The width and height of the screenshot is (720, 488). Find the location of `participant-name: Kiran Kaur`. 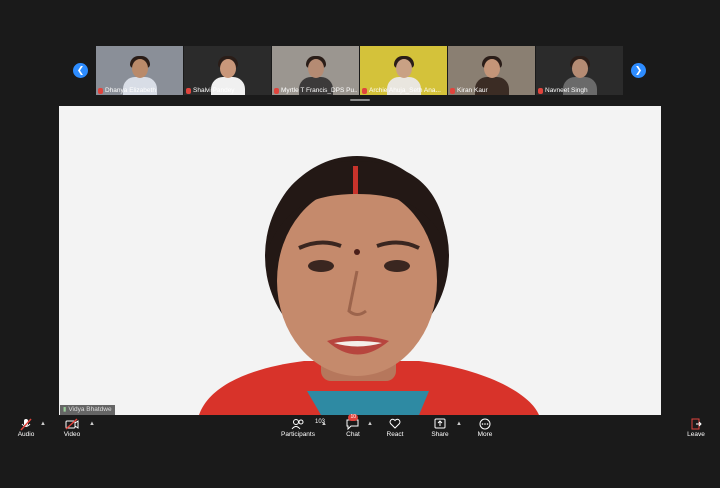

participant-name: Kiran Kaur is located at coordinates (472, 90).